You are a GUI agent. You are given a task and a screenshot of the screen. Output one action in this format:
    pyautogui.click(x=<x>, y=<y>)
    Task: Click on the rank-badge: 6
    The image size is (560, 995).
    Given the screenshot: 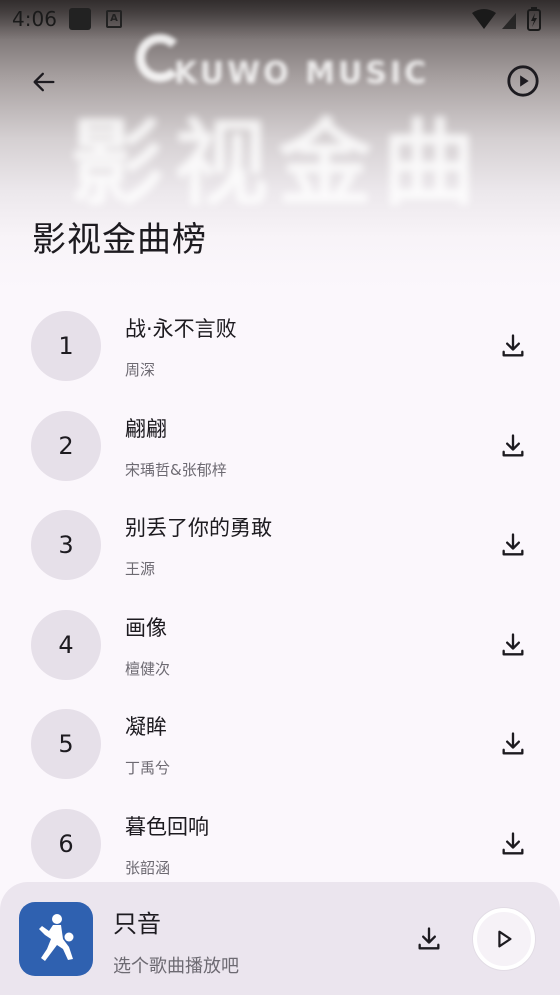 What is the action you would take?
    pyautogui.click(x=66, y=843)
    